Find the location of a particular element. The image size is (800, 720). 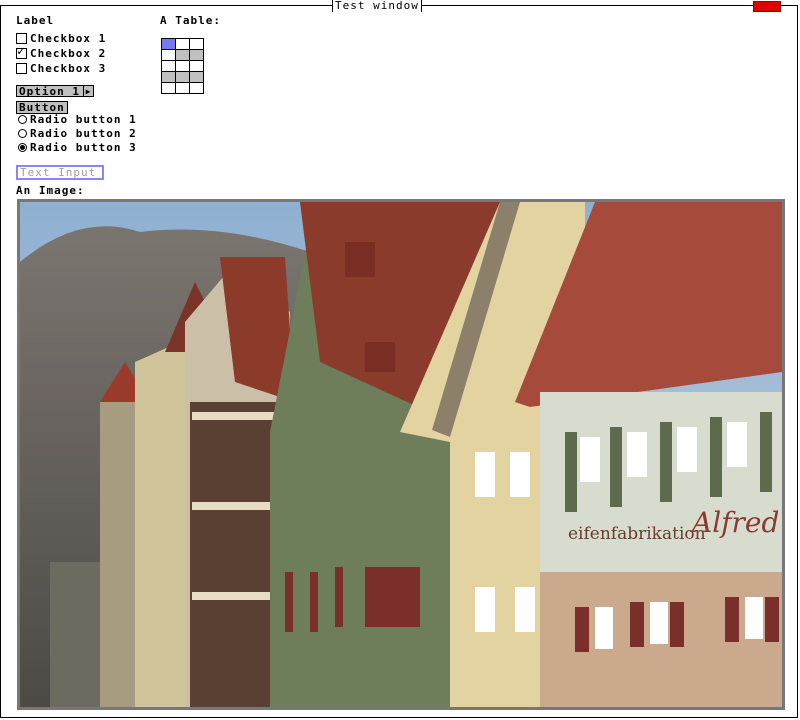

radio-2-dot is located at coordinates (22, 133).